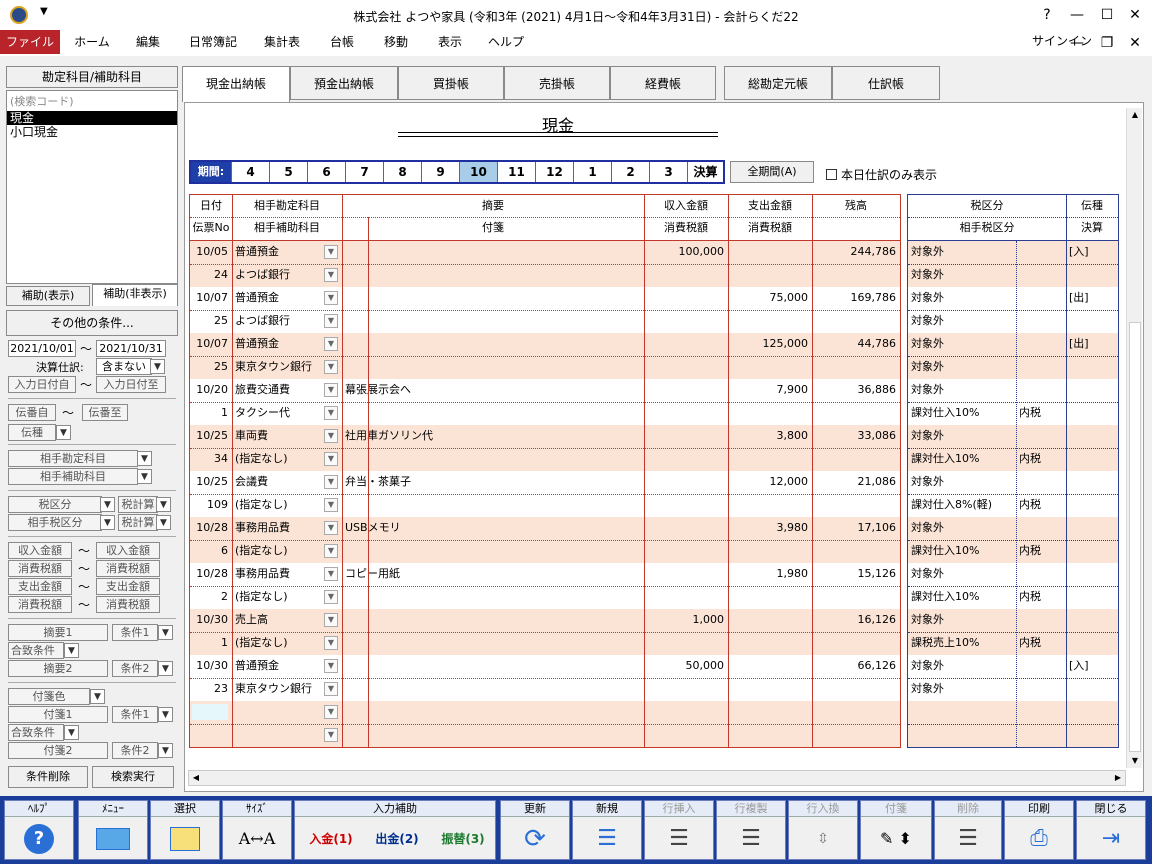 The image size is (1152, 864). I want to click on income-to-field: 収入金額, so click(128, 550).